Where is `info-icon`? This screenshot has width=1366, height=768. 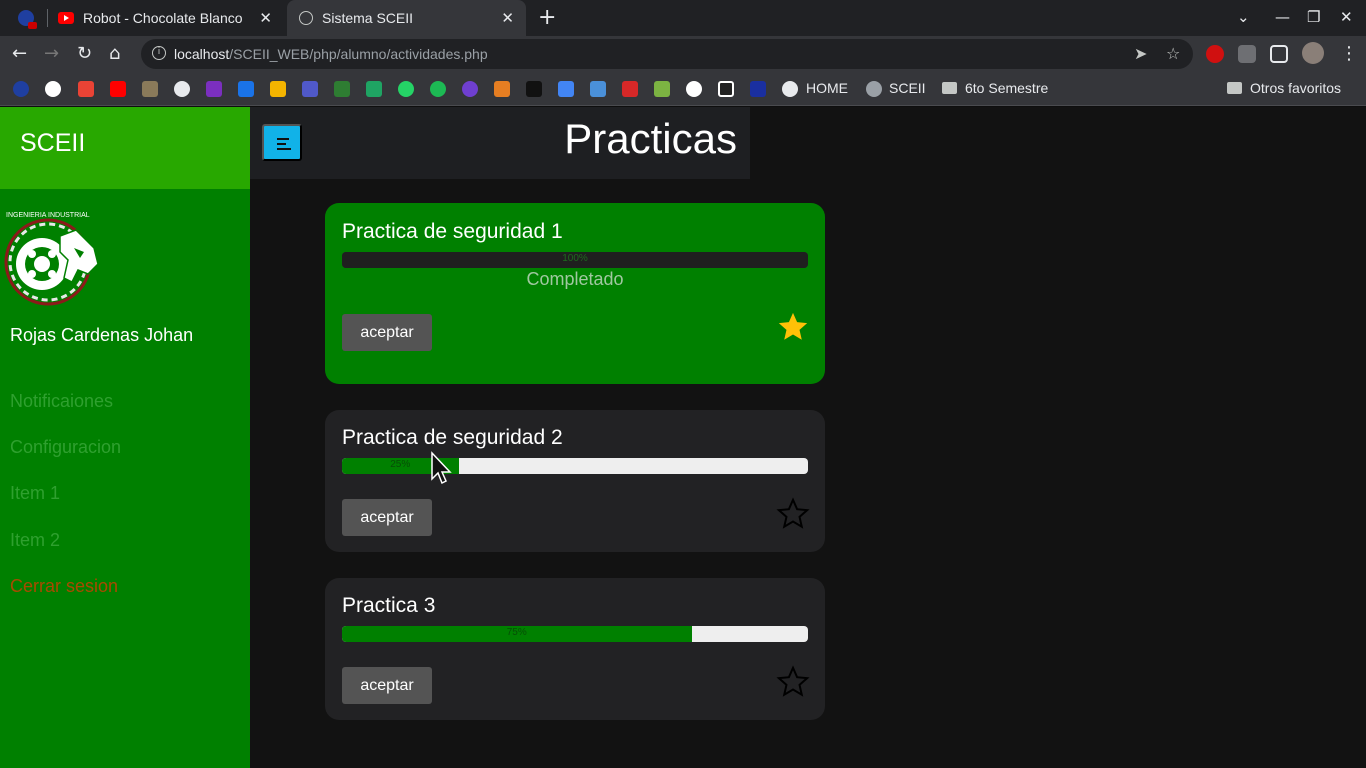 info-icon is located at coordinates (758, 89).